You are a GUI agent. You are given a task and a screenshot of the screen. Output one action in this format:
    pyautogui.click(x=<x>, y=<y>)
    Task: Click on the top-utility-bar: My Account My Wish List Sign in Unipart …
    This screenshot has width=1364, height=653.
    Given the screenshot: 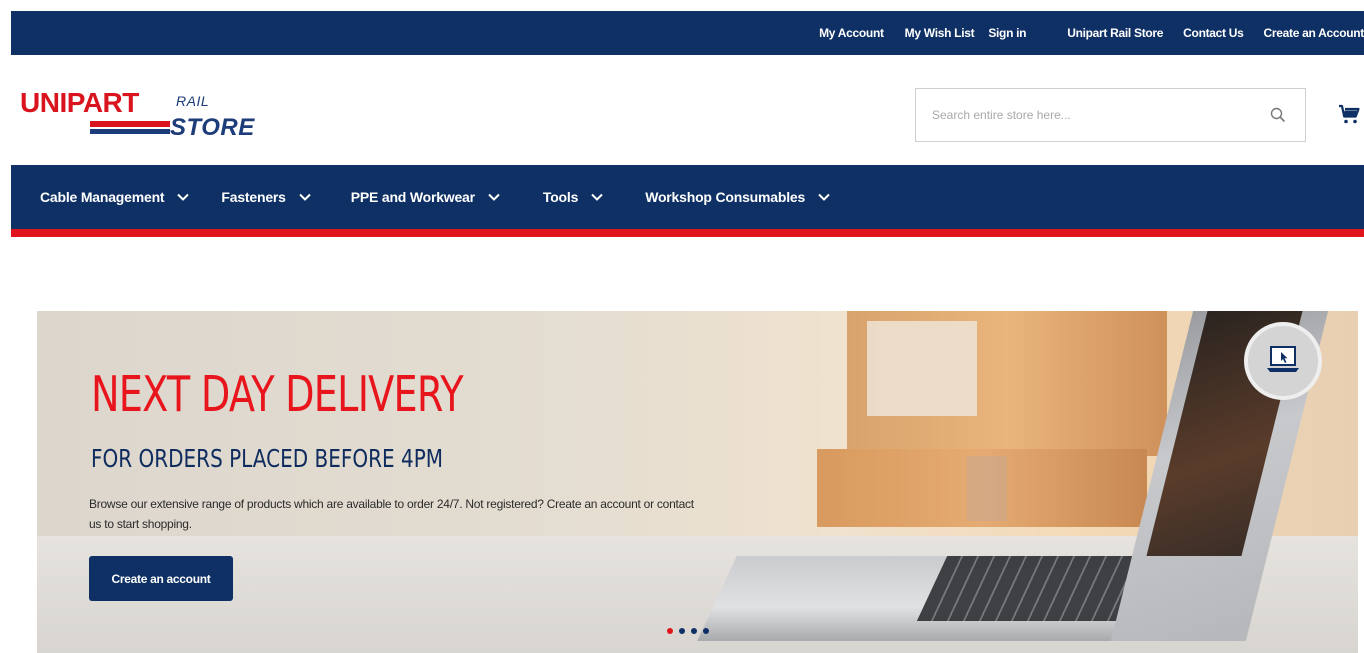 What is the action you would take?
    pyautogui.click(x=687, y=33)
    